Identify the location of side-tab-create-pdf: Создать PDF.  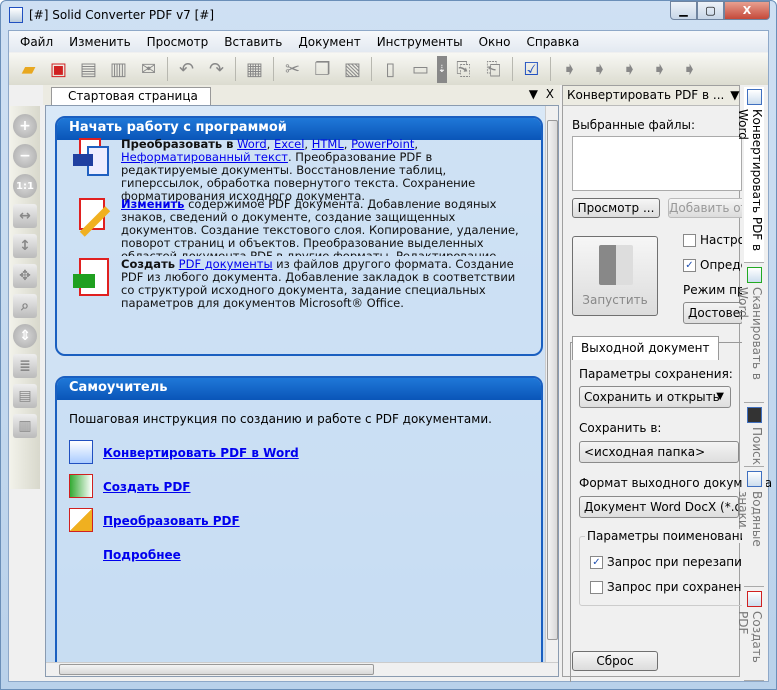
(750, 635).